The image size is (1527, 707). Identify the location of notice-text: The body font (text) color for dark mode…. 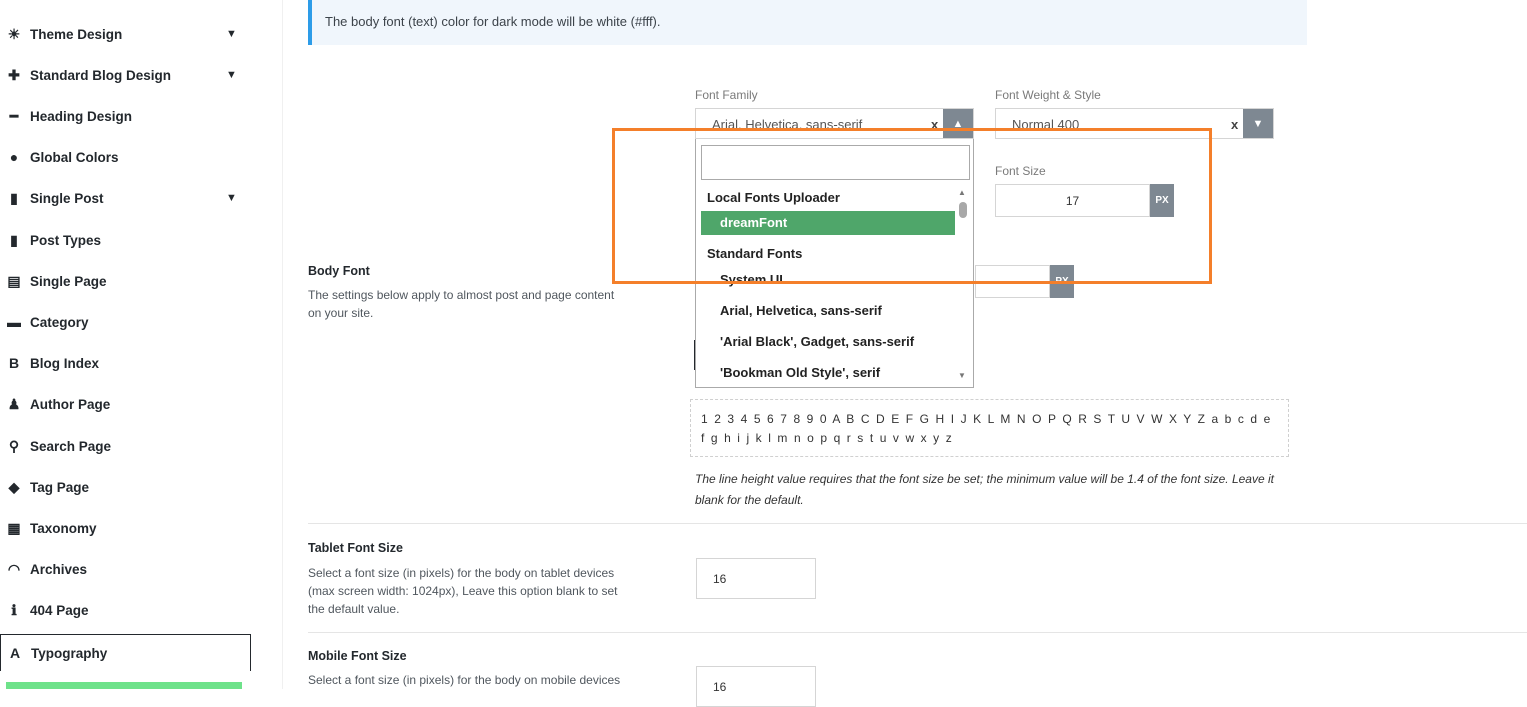
(493, 21).